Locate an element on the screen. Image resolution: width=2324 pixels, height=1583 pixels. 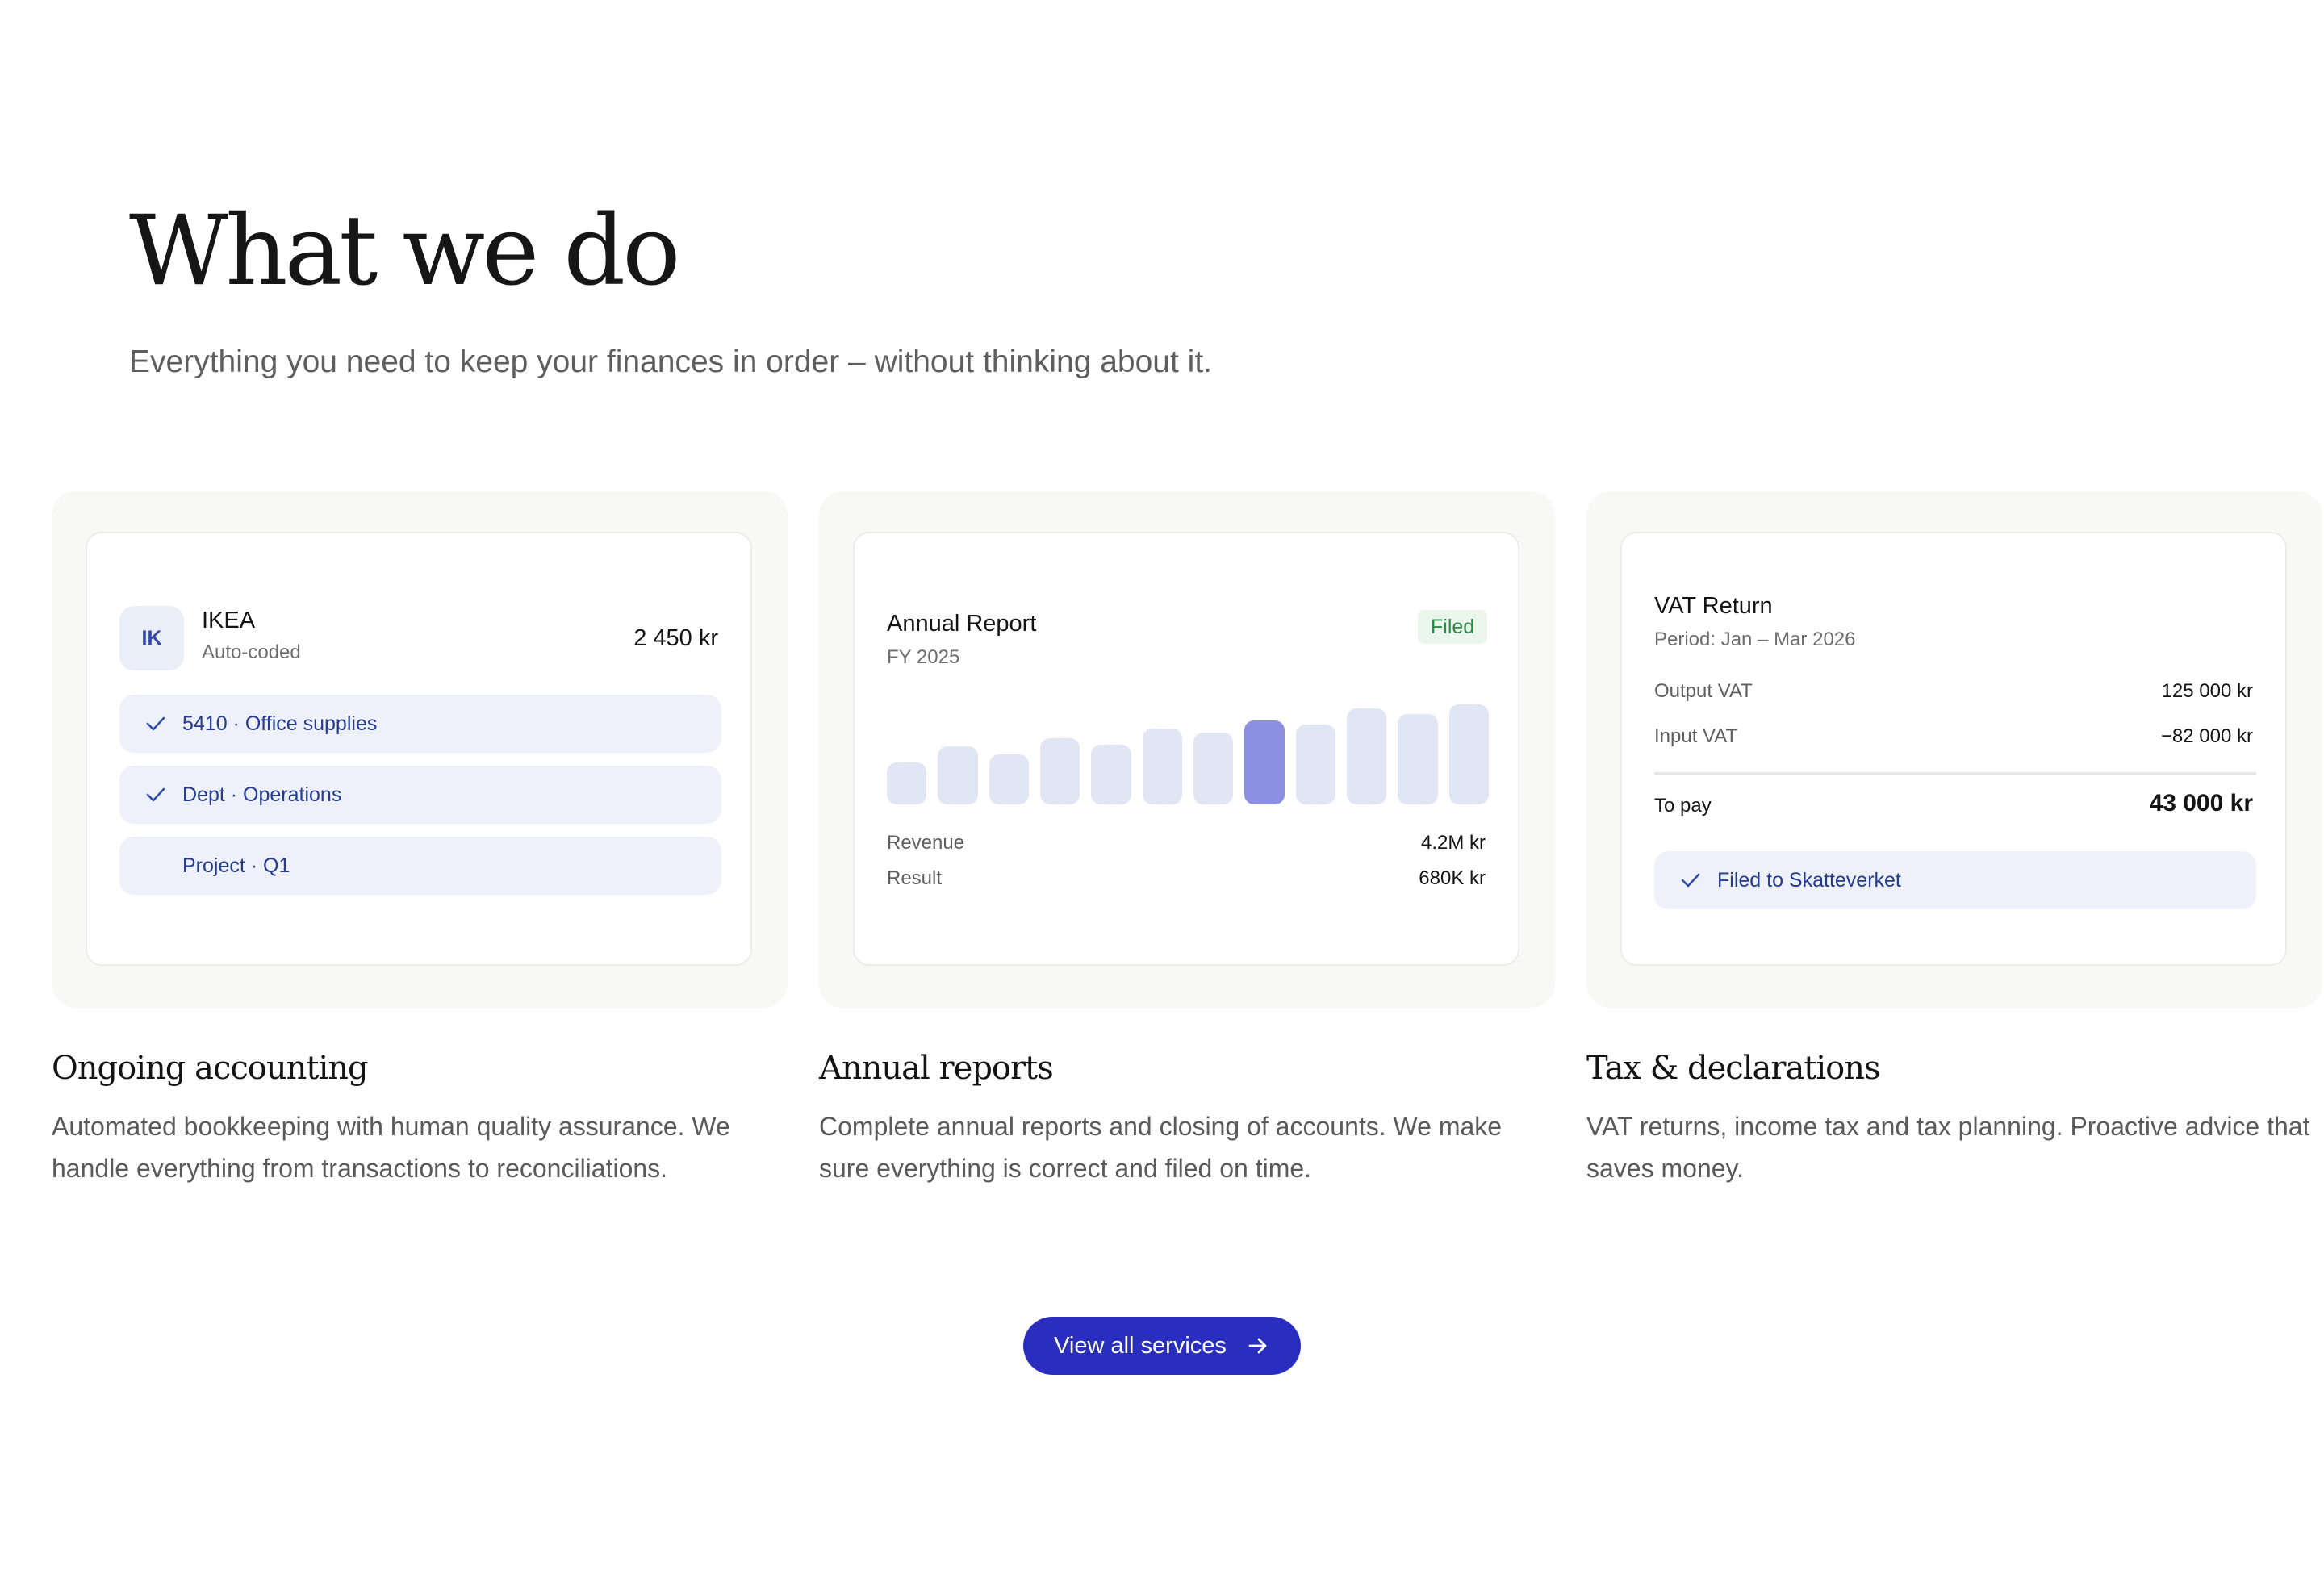
input-vat-label: Input VAT is located at coordinates (1696, 736).